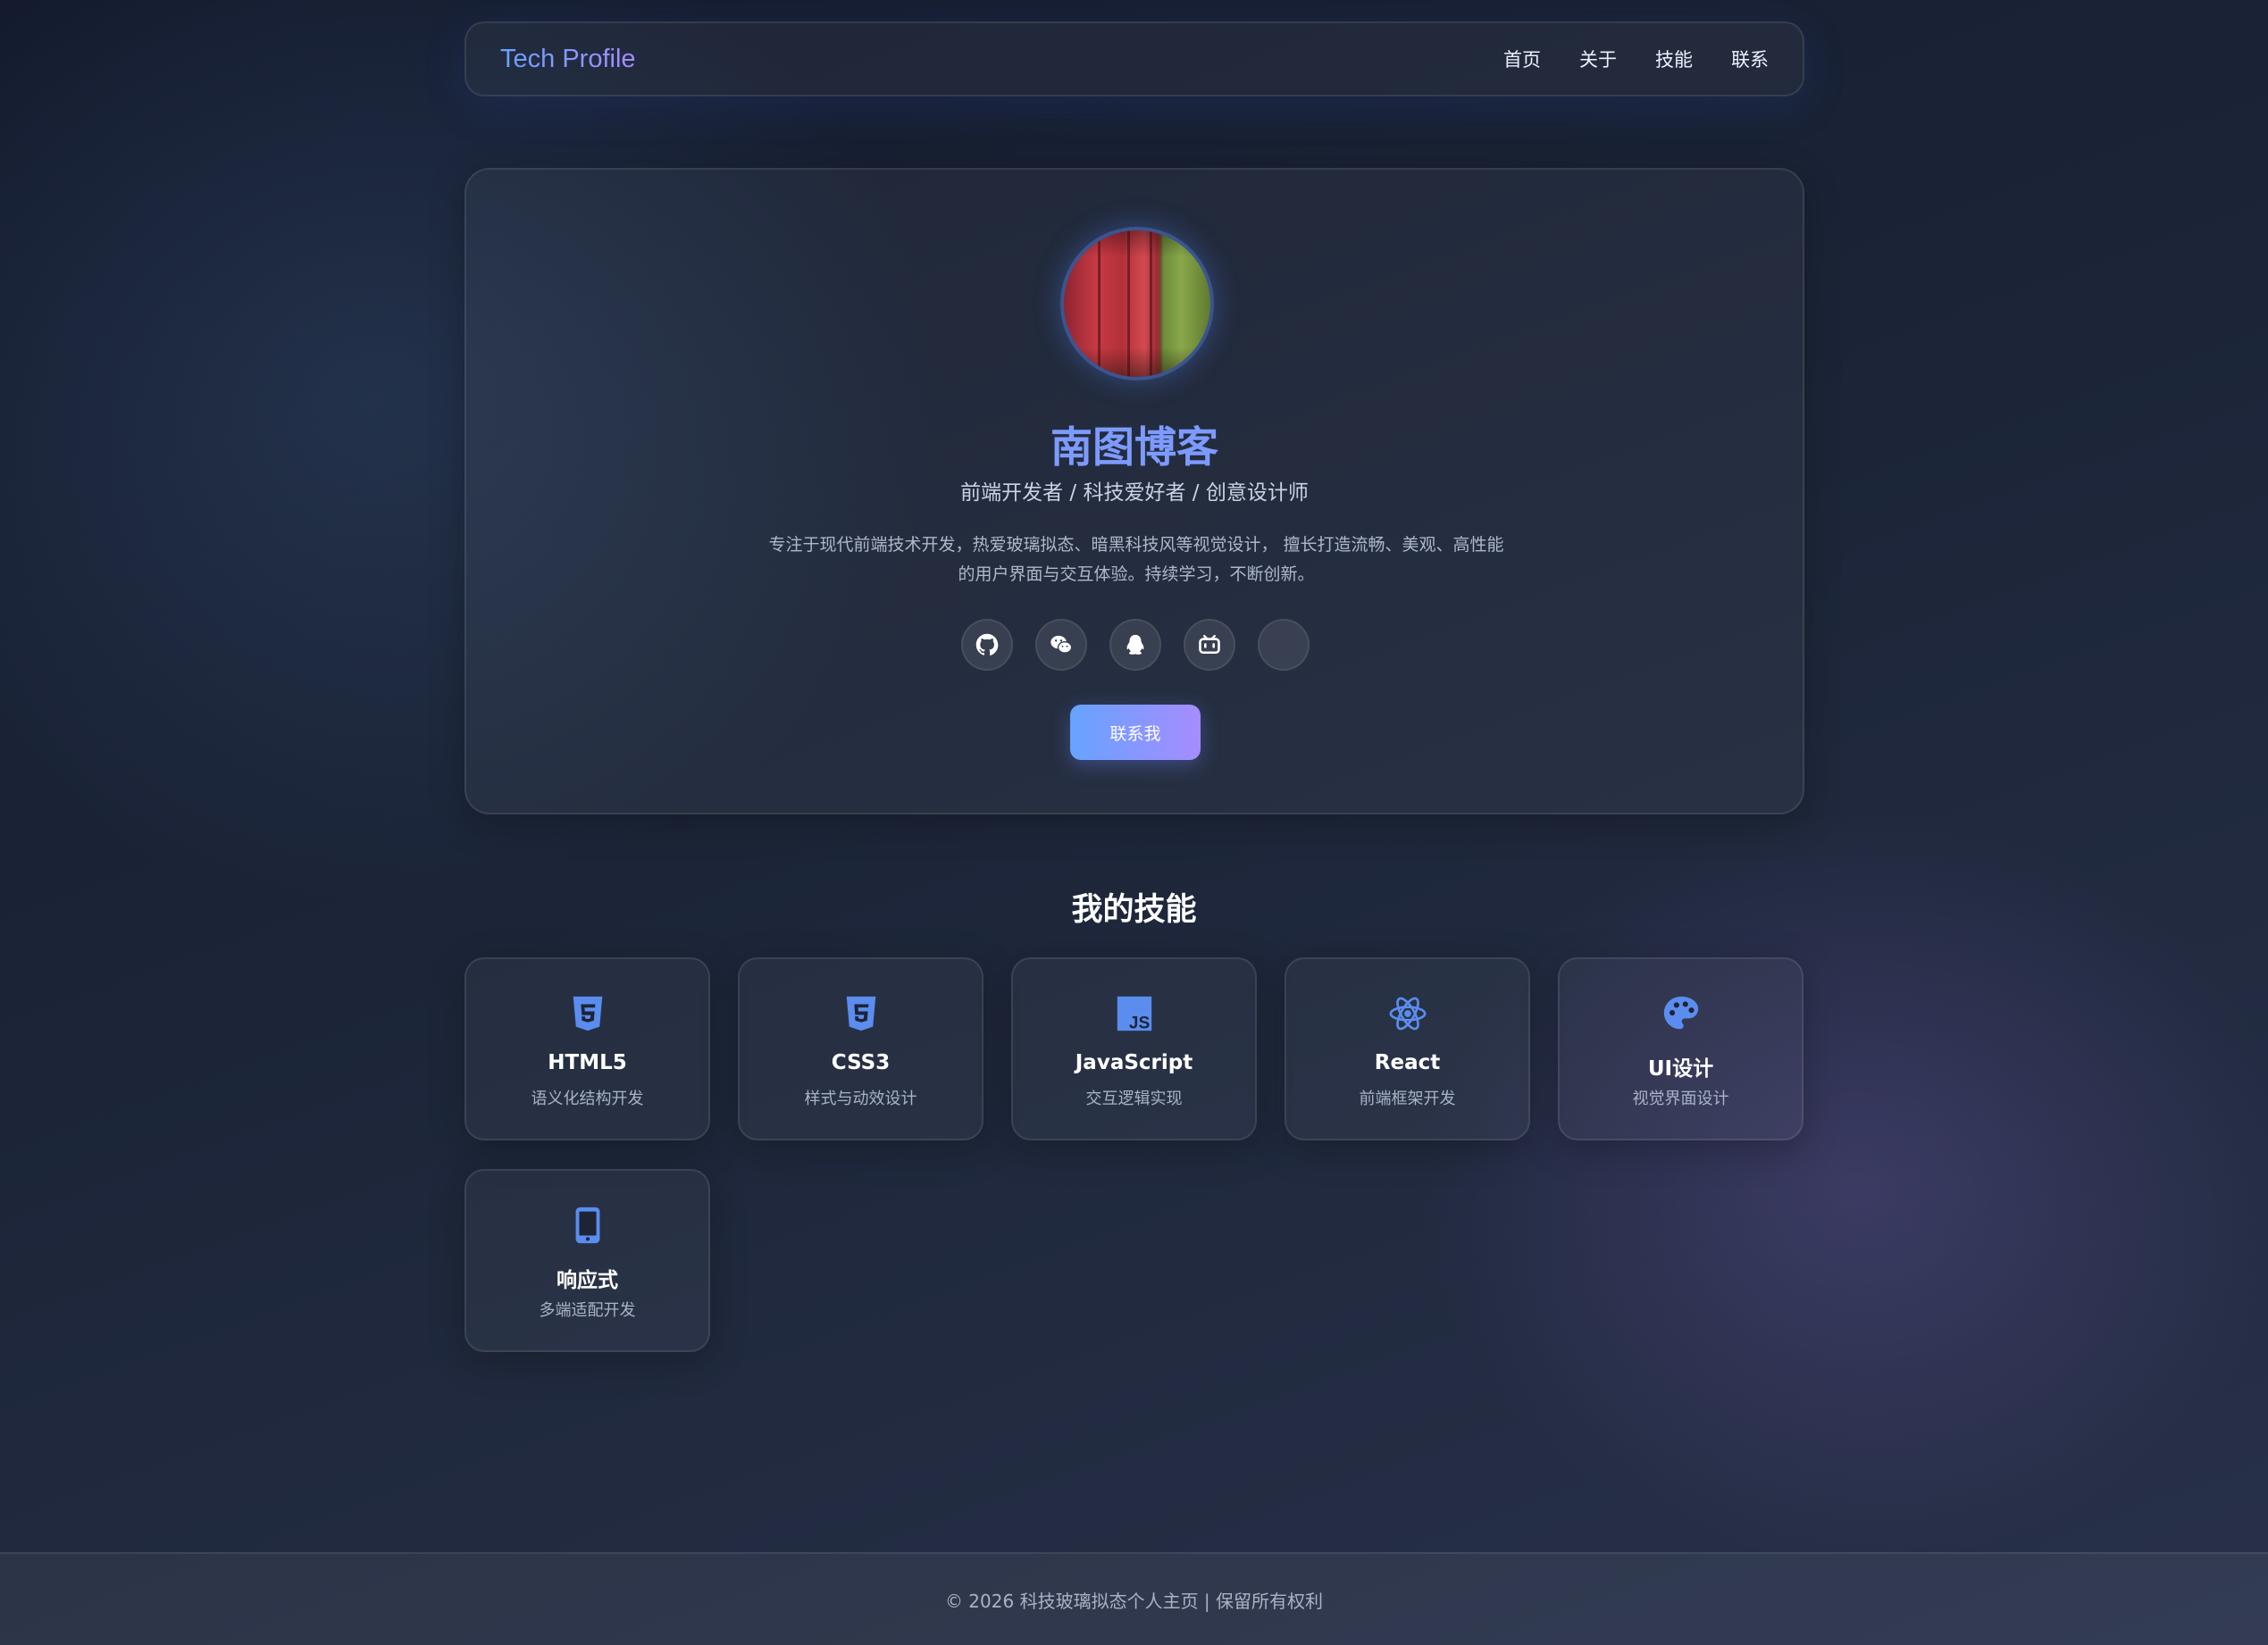 This screenshot has width=2268, height=1645. Describe the element at coordinates (587, 1280) in the screenshot. I see `skill-name: 响应式` at that location.